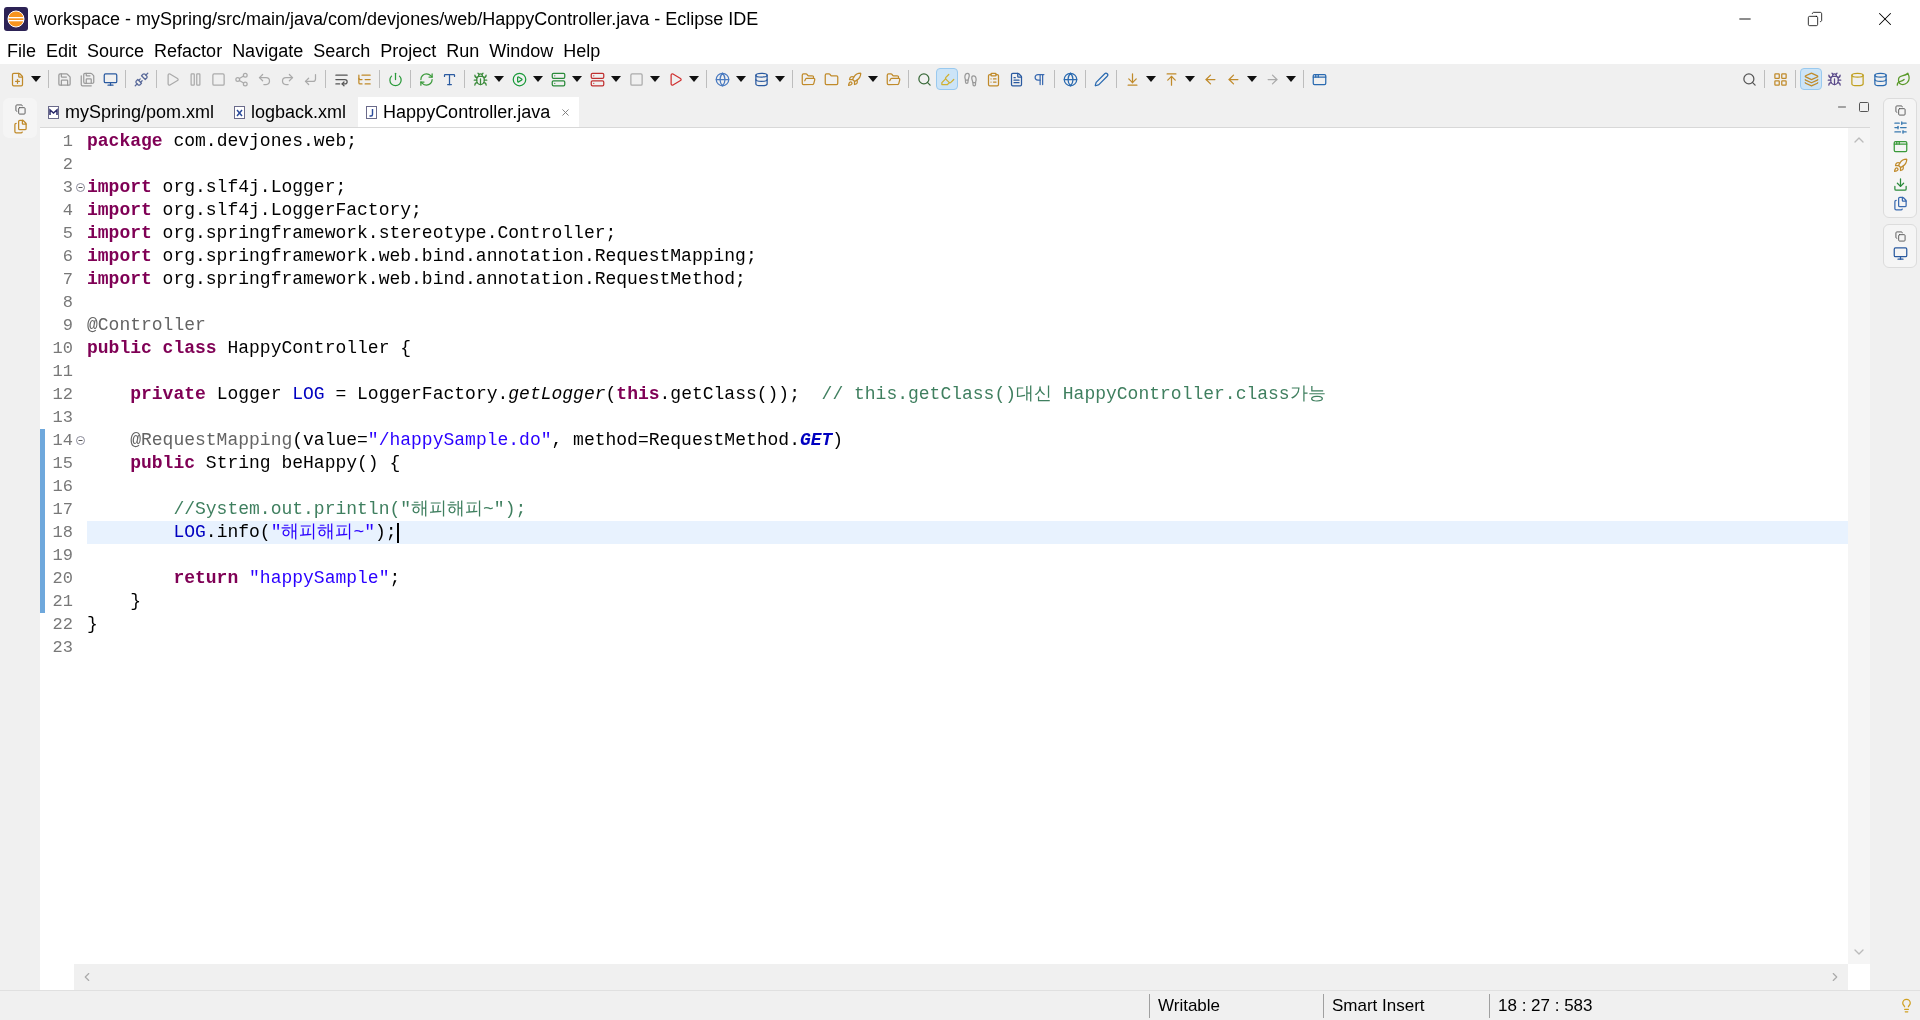  I want to click on xml-file-icon, so click(240, 112).